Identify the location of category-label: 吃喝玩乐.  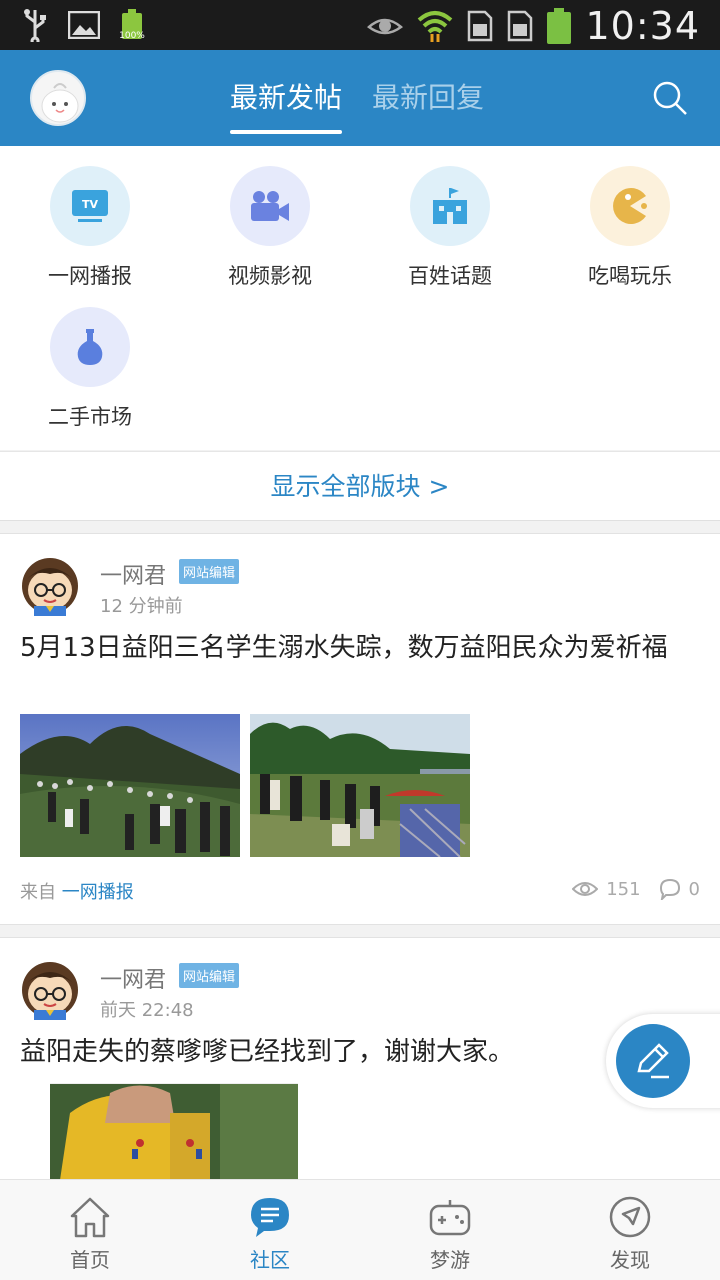
(630, 276).